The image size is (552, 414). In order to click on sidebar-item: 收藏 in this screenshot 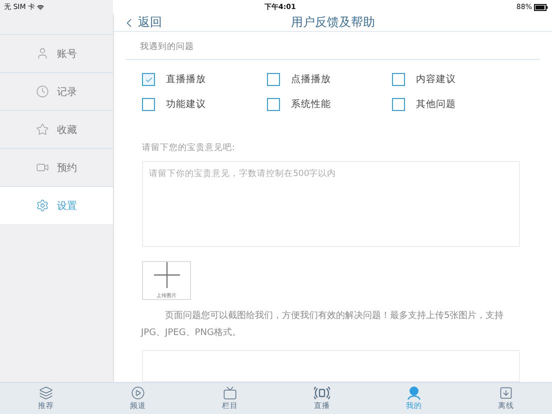, I will do `click(56, 129)`.